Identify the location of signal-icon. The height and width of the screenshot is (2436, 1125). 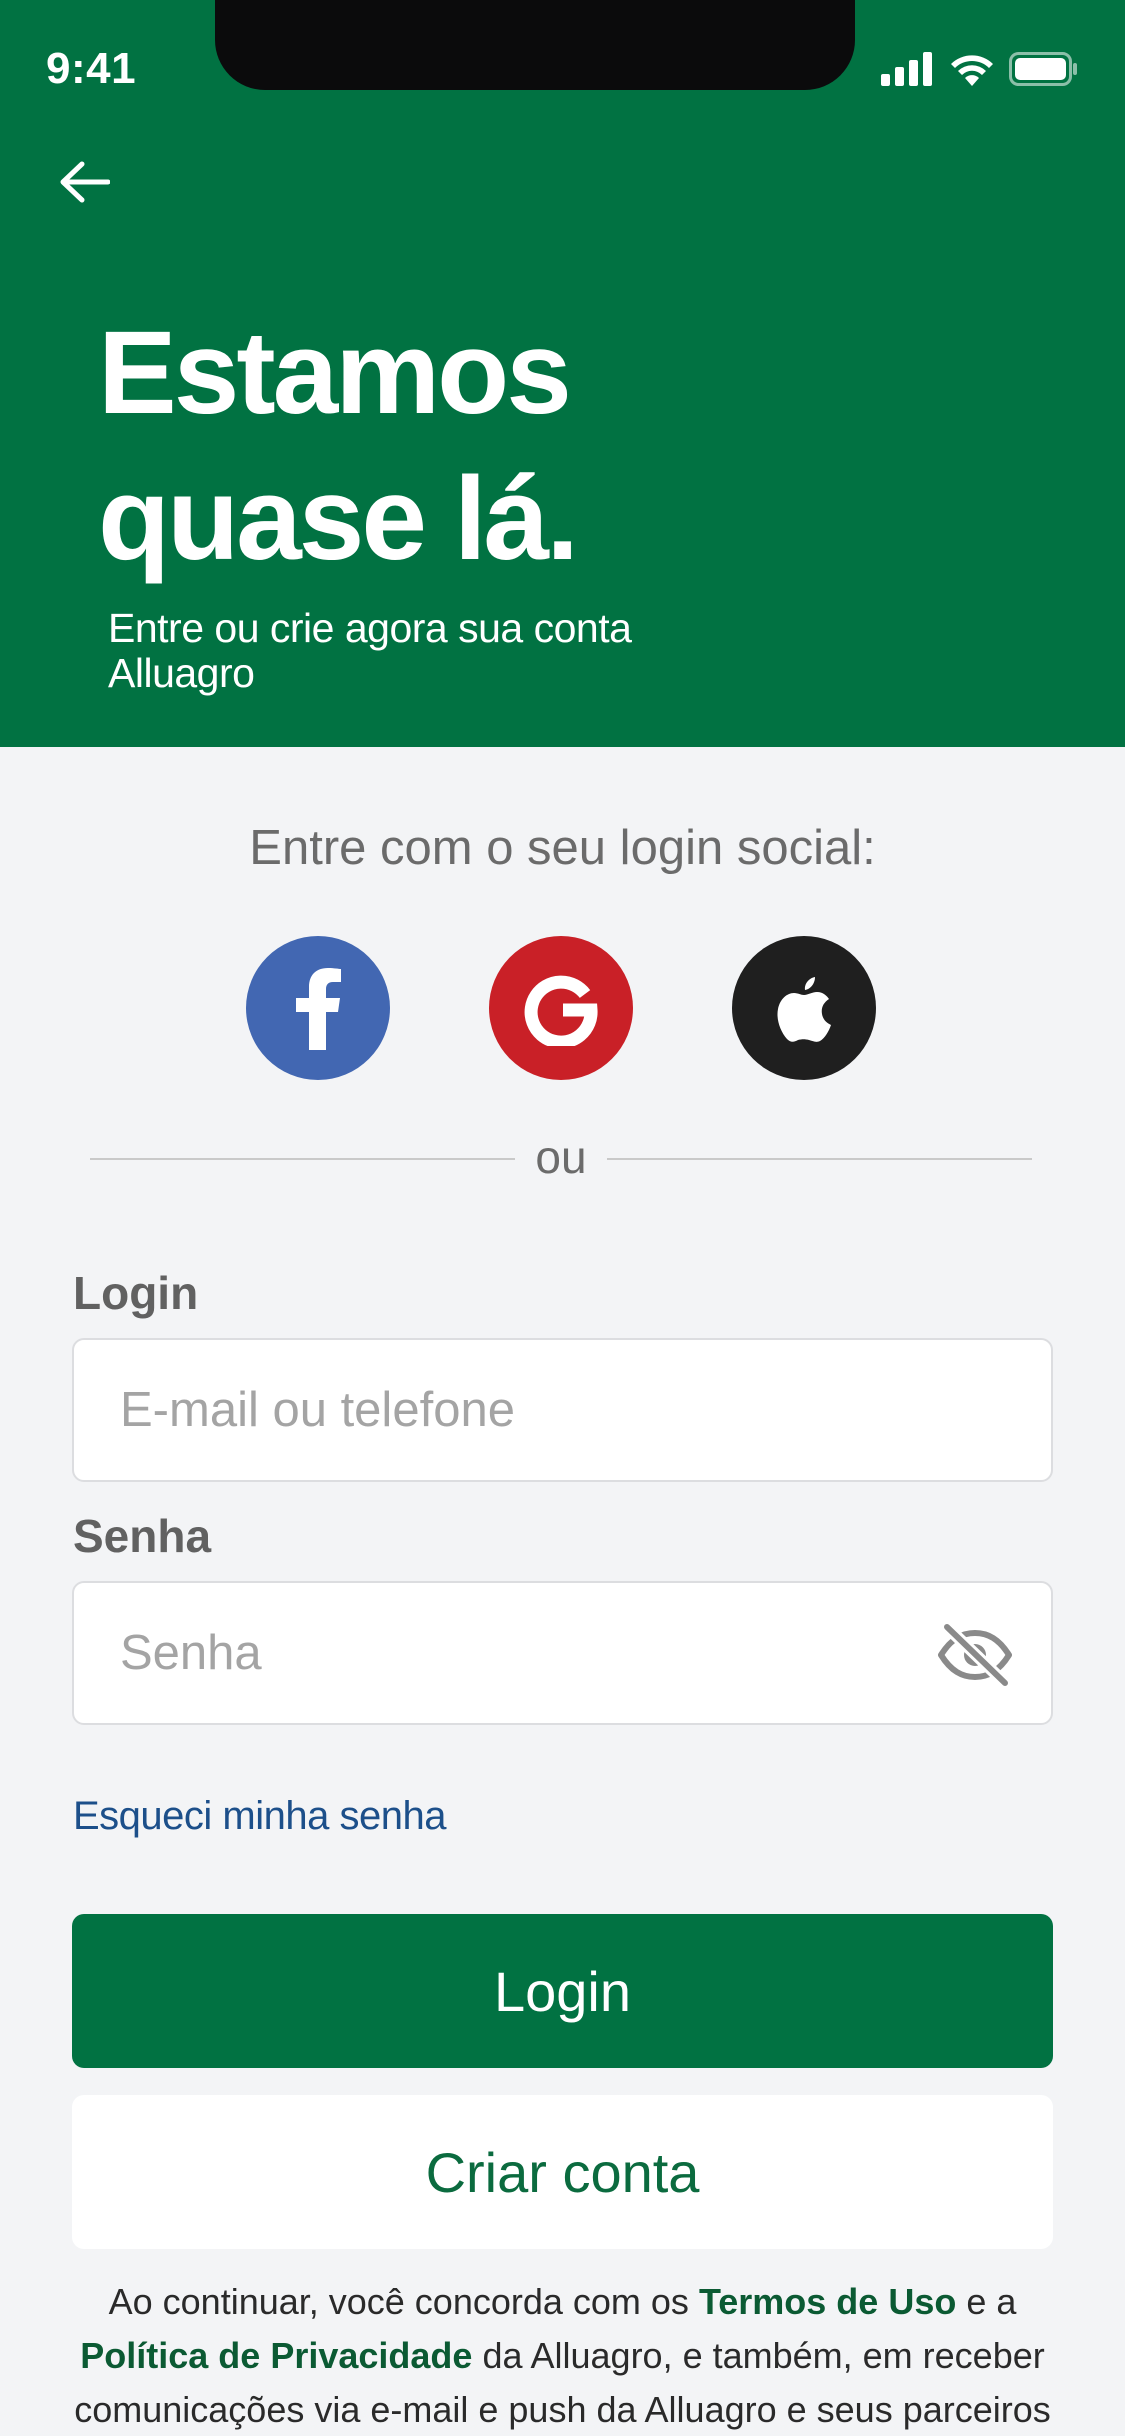
(906, 69).